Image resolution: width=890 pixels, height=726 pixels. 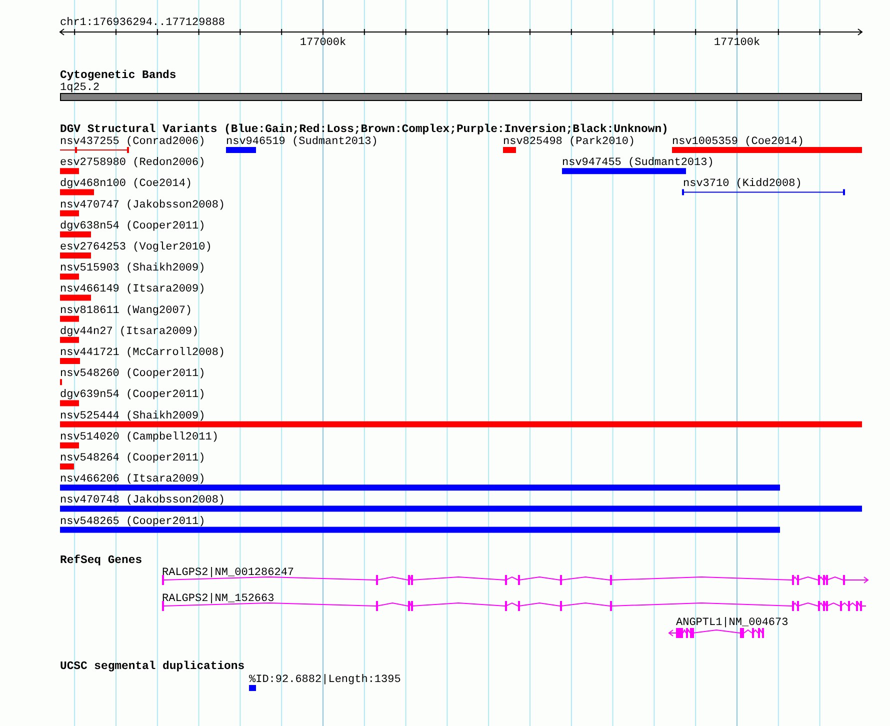 What do you see at coordinates (133, 268) in the screenshot?
I see `variant-label: nsv515903 (Shaikh2009)` at bounding box center [133, 268].